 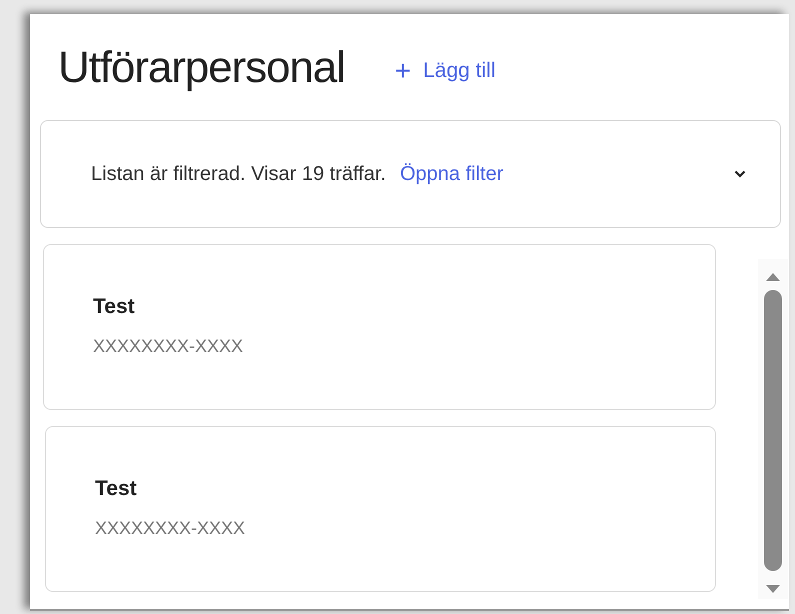 I want to click on open-filter-link: Öppna filter, so click(x=452, y=174).